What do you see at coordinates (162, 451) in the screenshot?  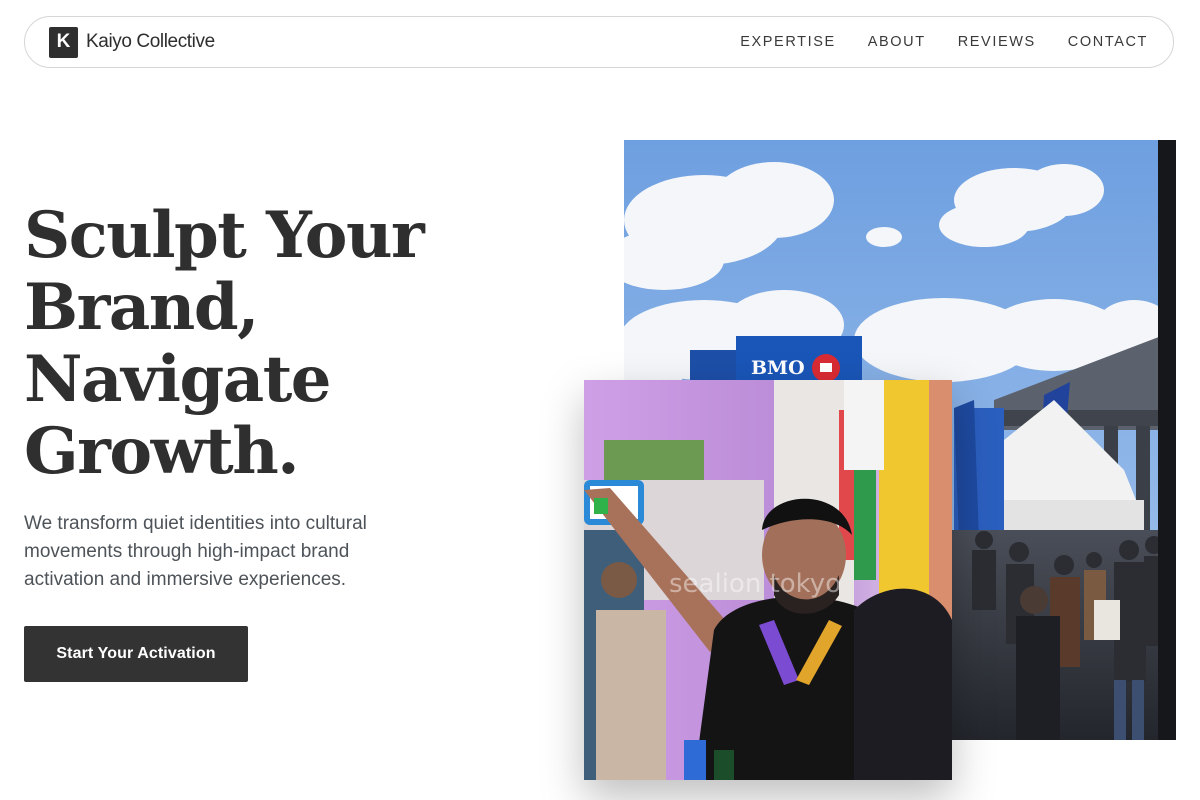 I see `headline-line: Growth.` at bounding box center [162, 451].